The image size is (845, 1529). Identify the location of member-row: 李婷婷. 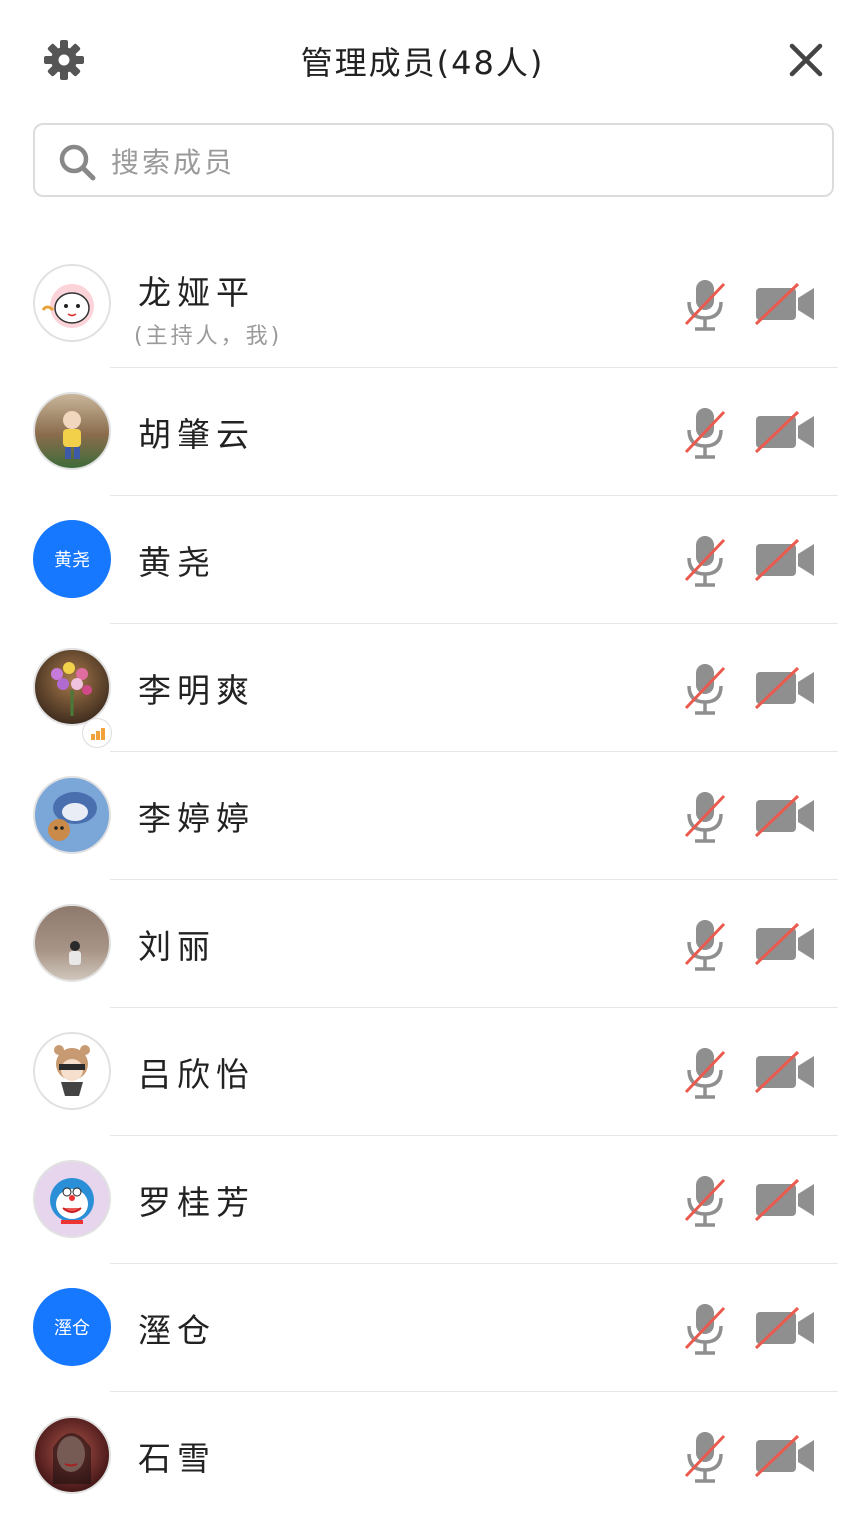
(422, 816).